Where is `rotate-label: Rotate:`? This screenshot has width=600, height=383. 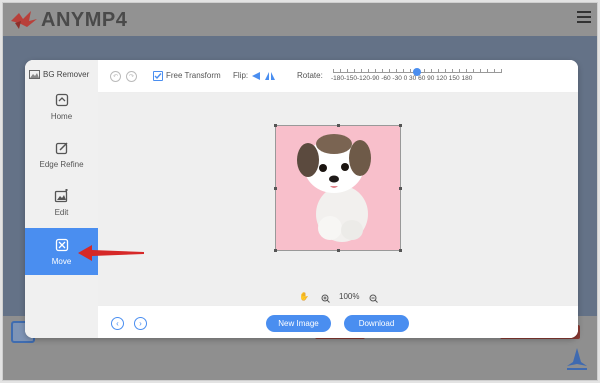
rotate-label: Rotate: is located at coordinates (310, 75).